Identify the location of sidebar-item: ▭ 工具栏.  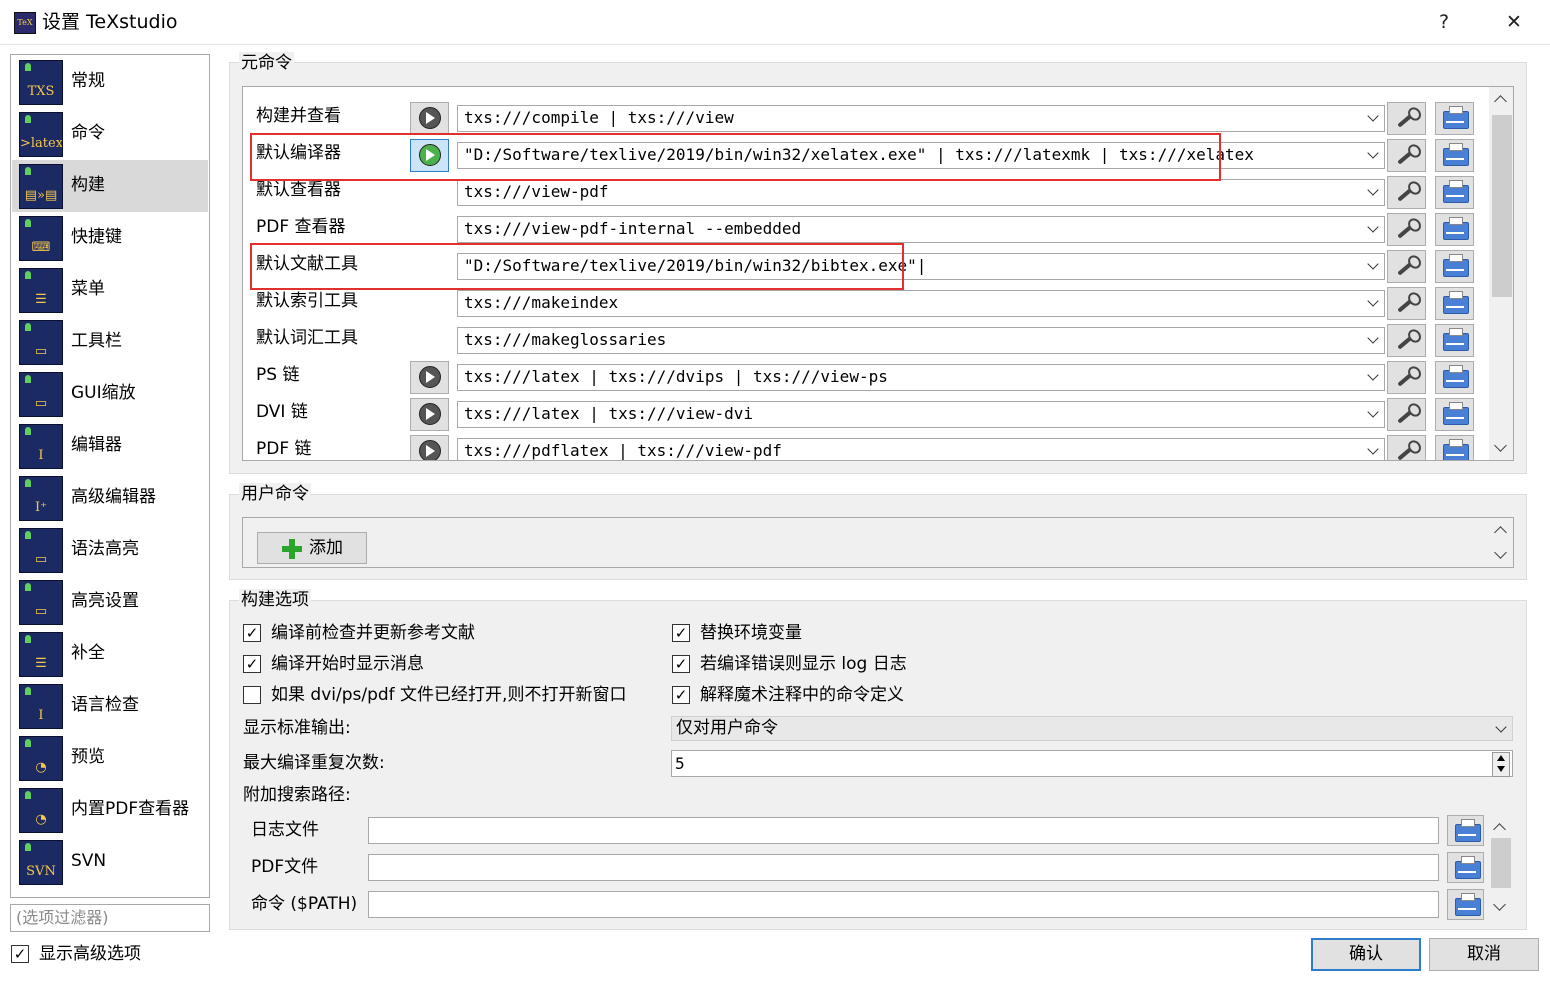
(110, 342).